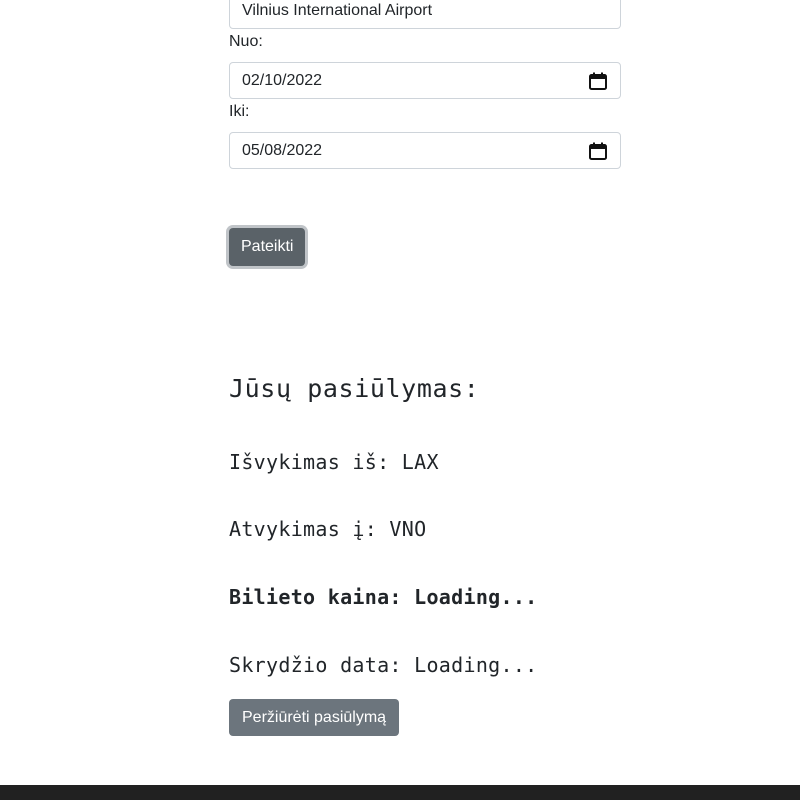  Describe the element at coordinates (337, 10) in the screenshot. I see `airport-field-value: Vilnius International Airport` at that location.